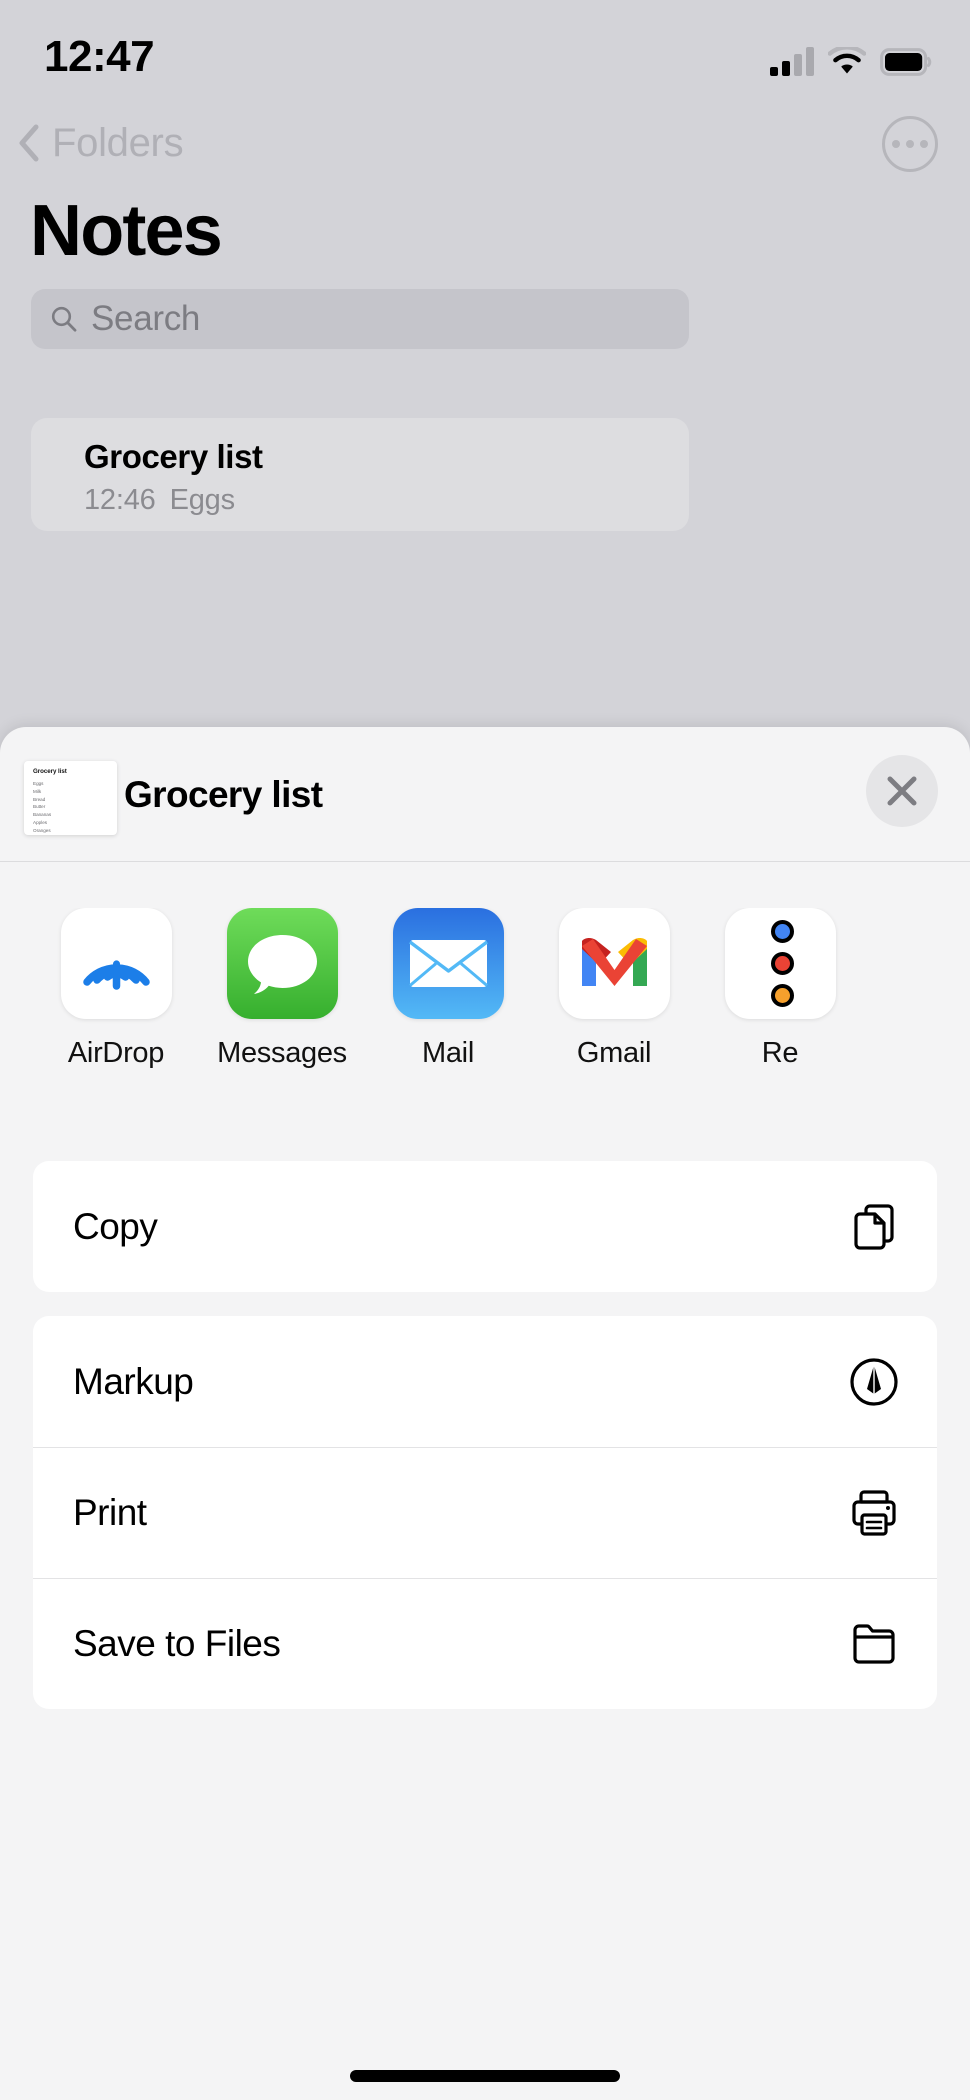 The height and width of the screenshot is (2100, 970). Describe the element at coordinates (282, 1053) in the screenshot. I see `share-target-label: Messages` at that location.